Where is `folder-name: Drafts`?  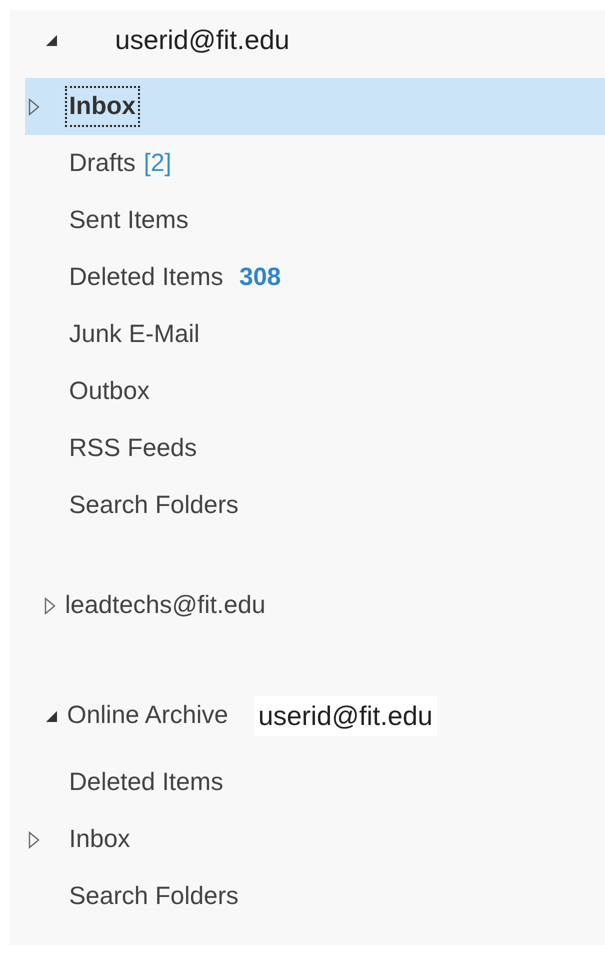 folder-name: Drafts is located at coordinates (102, 163).